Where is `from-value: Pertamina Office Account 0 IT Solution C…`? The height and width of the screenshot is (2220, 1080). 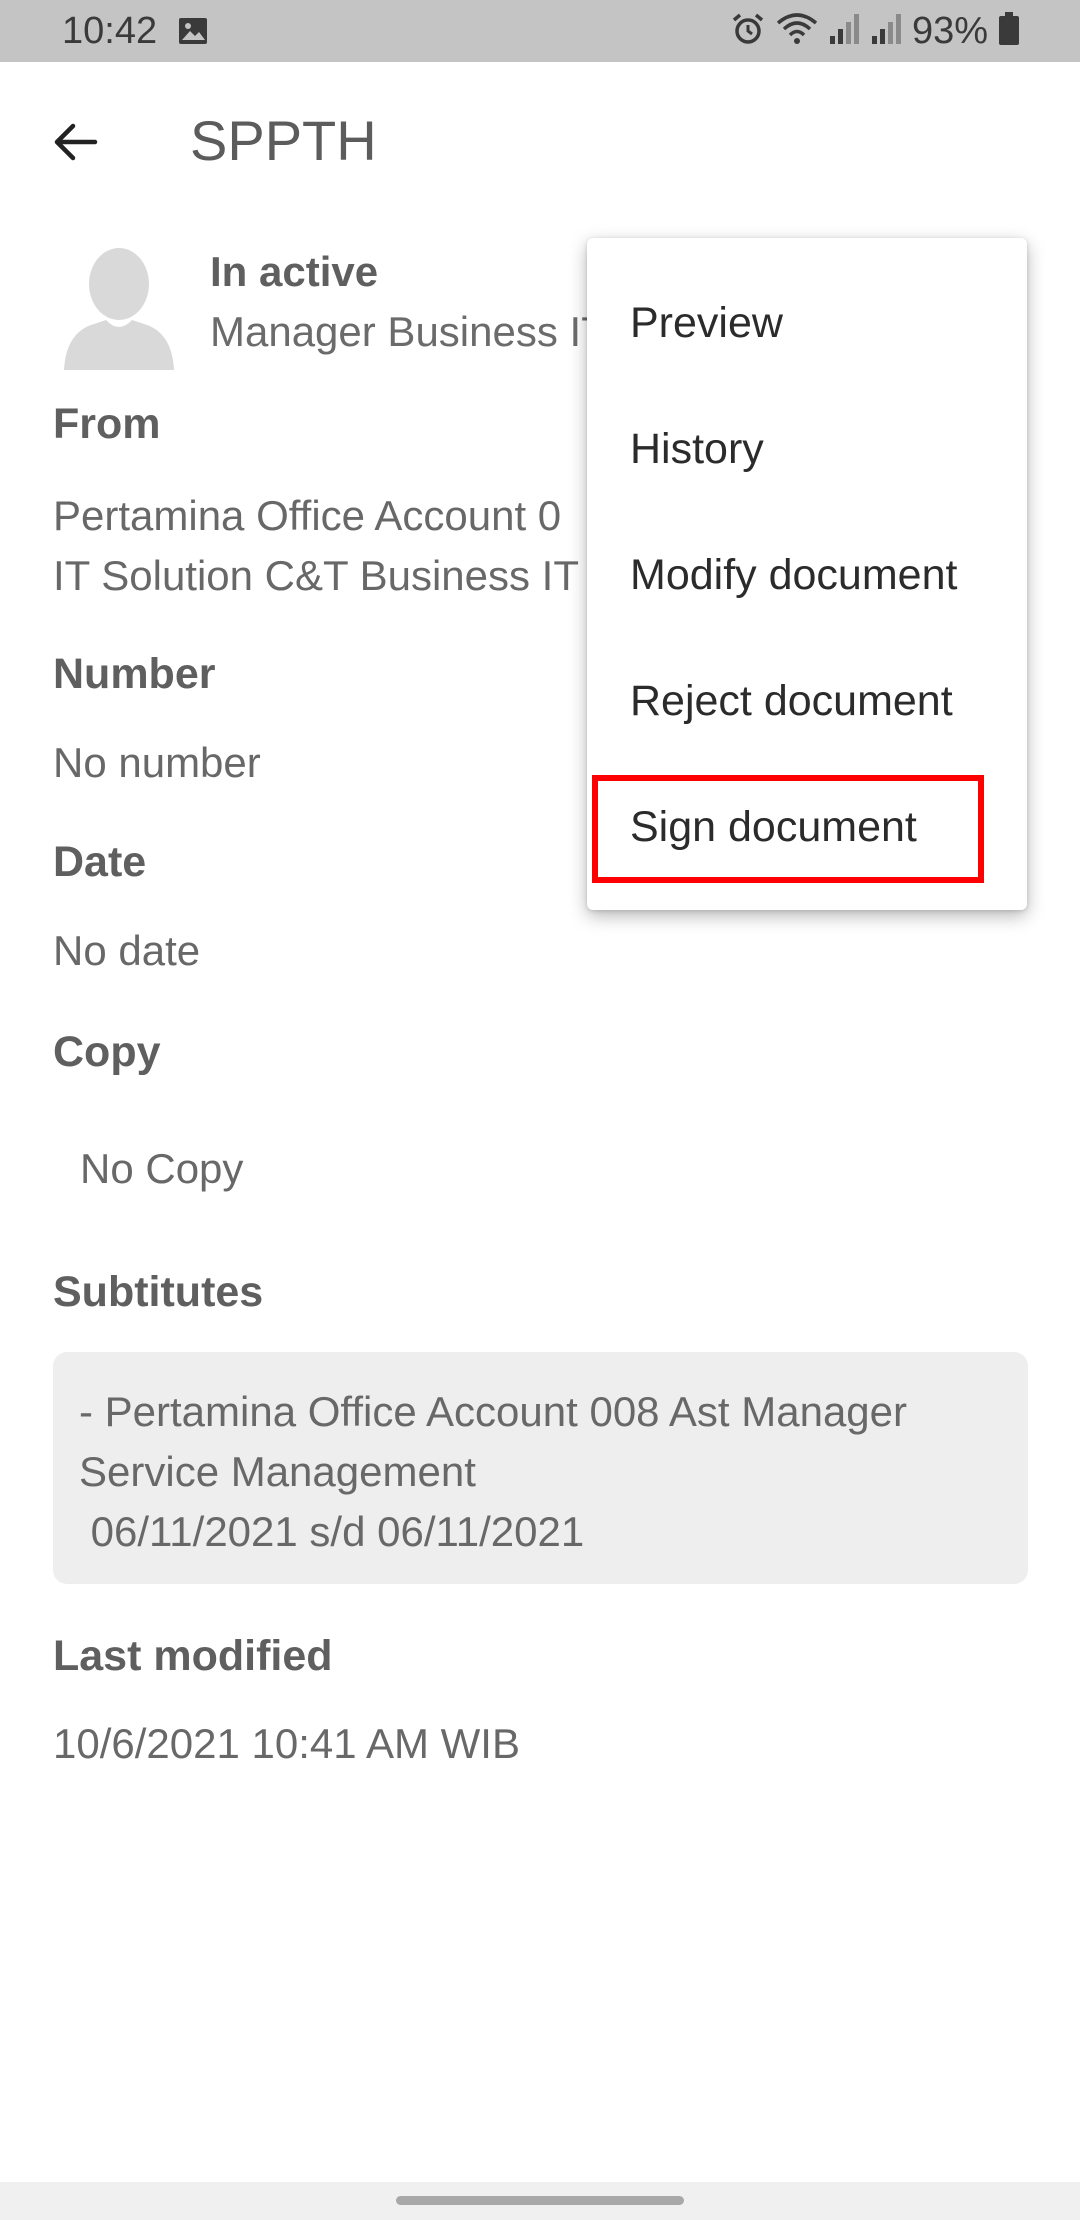
from-value: Pertamina Office Account 0 IT Solution C… is located at coordinates (323, 546).